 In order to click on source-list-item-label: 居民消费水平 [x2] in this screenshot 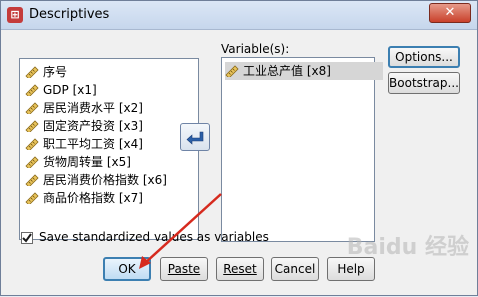, I will do `click(93, 108)`.